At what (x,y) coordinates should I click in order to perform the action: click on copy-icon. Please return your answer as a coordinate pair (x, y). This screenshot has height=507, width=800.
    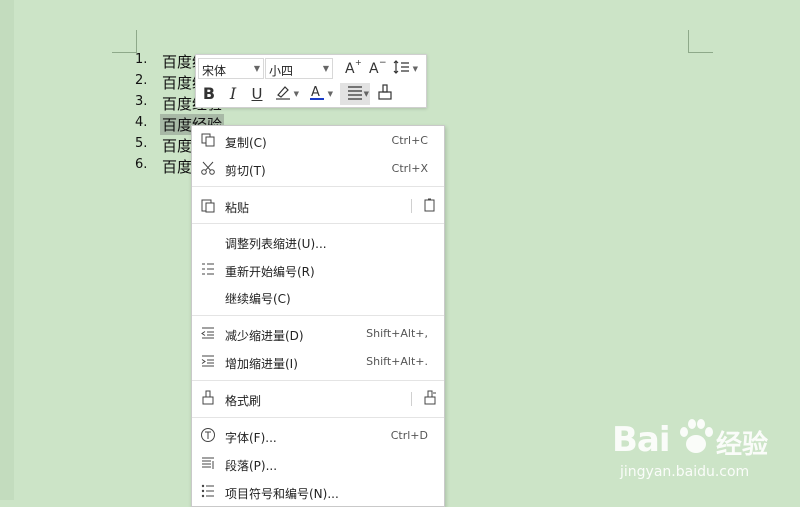
    Looking at the image, I should click on (208, 140).